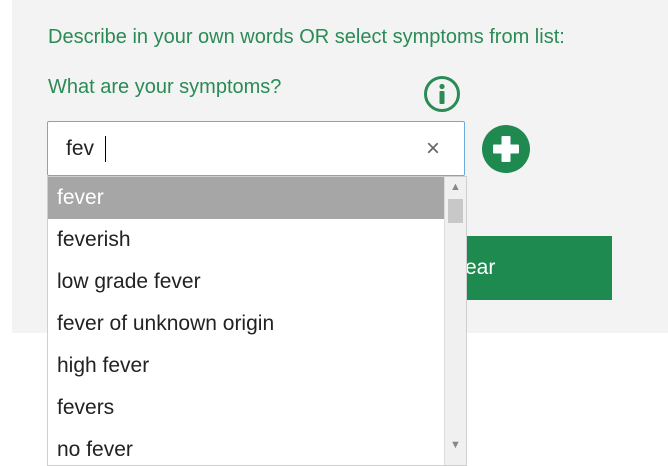 This screenshot has width=668, height=466. I want to click on clear-button: ear, so click(528, 268).